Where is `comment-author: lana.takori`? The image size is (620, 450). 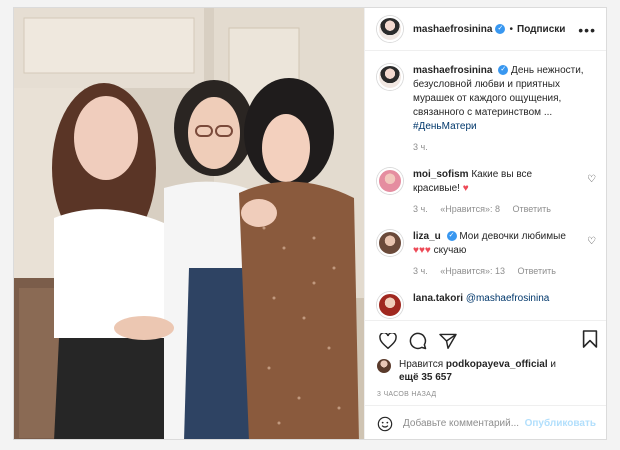
comment-author: lana.takori is located at coordinates (438, 298).